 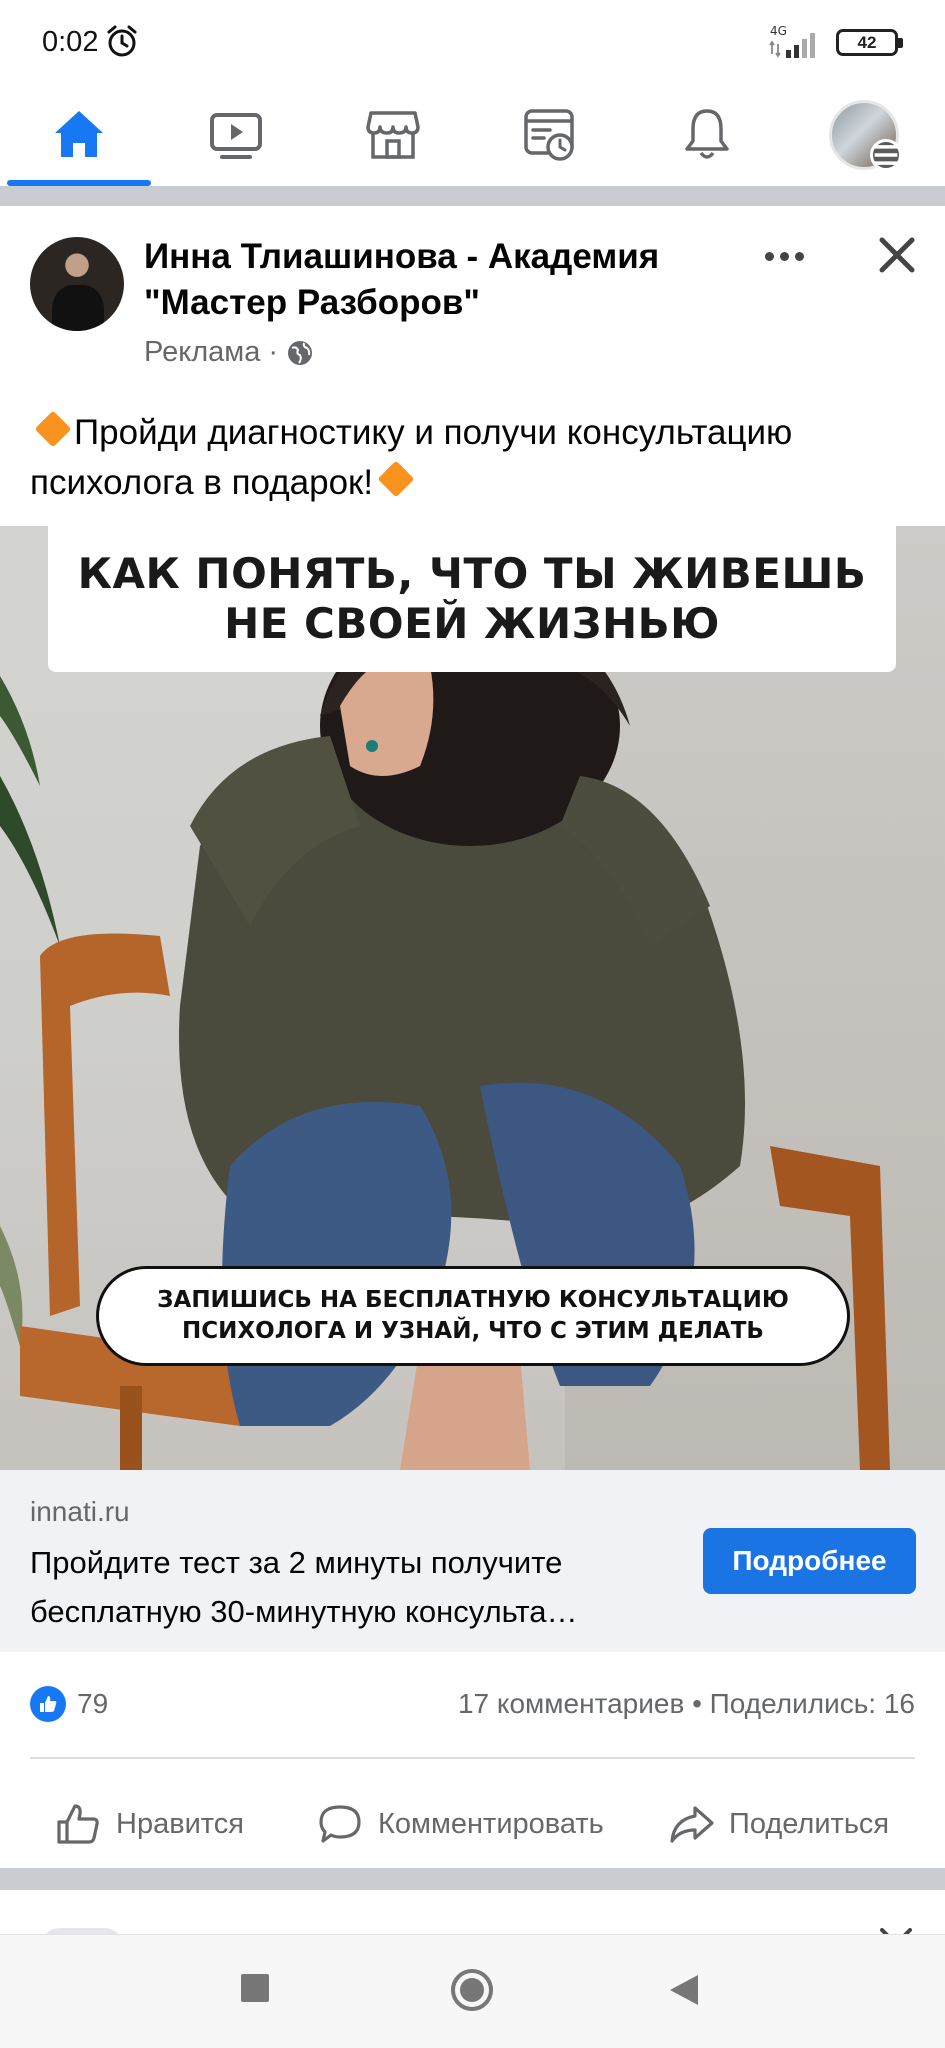 I want to click on comment-button: Комментировать, so click(x=460, y=1824).